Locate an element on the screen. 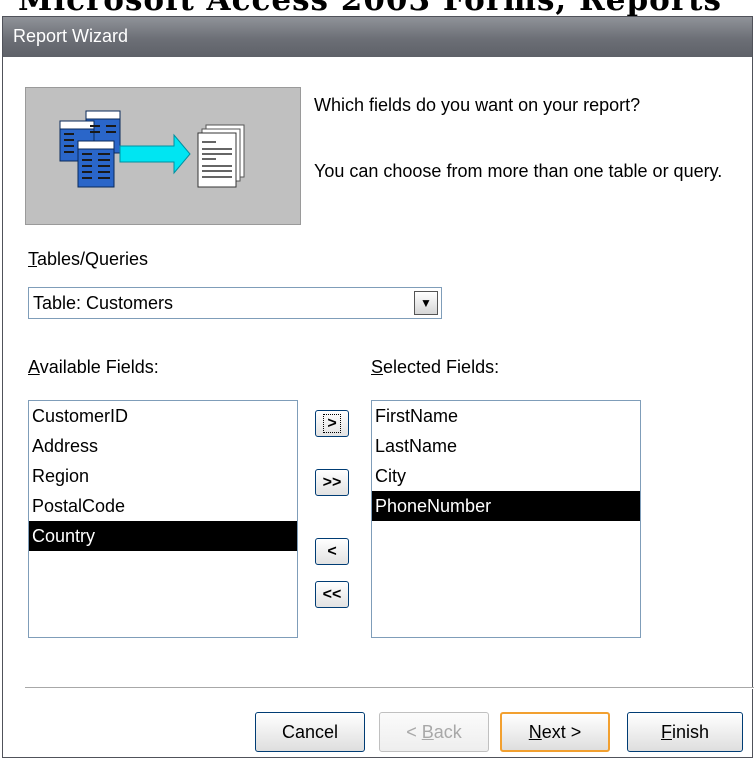 The width and height of the screenshot is (755, 760). list-item: LastName is located at coordinates (506, 446).